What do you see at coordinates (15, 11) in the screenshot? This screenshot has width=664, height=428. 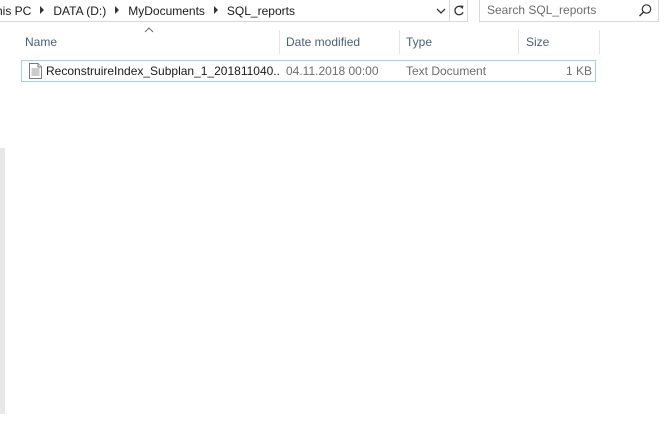 I see `breadcrumb-this-pc: his PC` at bounding box center [15, 11].